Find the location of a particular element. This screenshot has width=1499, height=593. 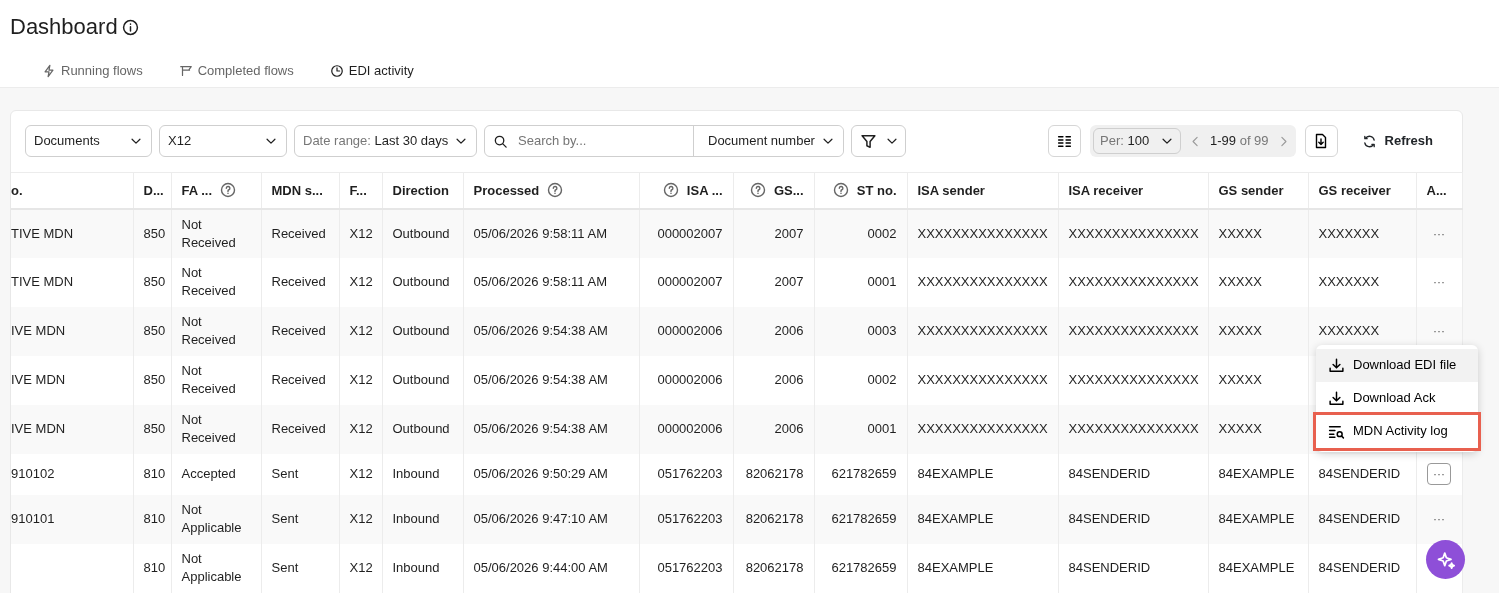

menu-item: Download EDI file is located at coordinates (1397, 365).